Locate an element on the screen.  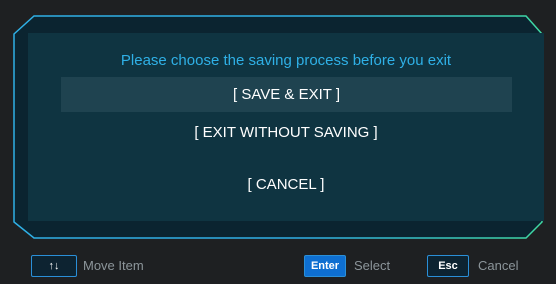
move-item-hint: Move Item is located at coordinates (113, 265).